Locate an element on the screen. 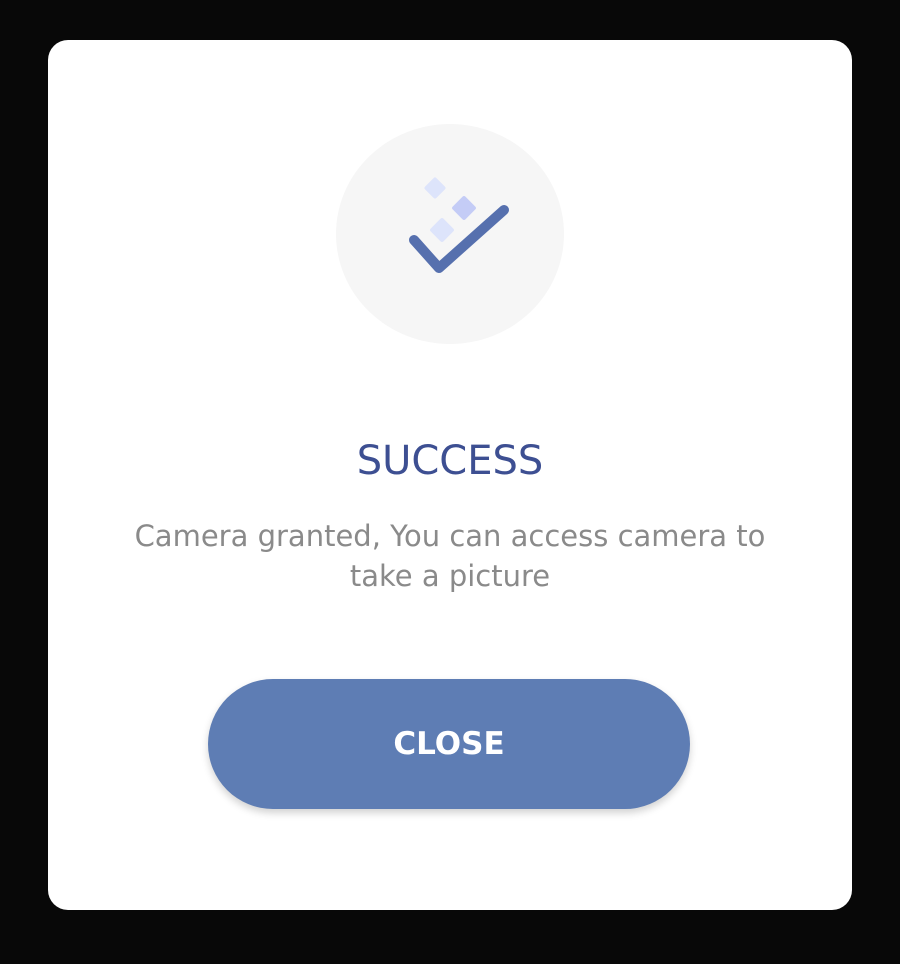  close-button-label: CLOSE is located at coordinates (449, 744).